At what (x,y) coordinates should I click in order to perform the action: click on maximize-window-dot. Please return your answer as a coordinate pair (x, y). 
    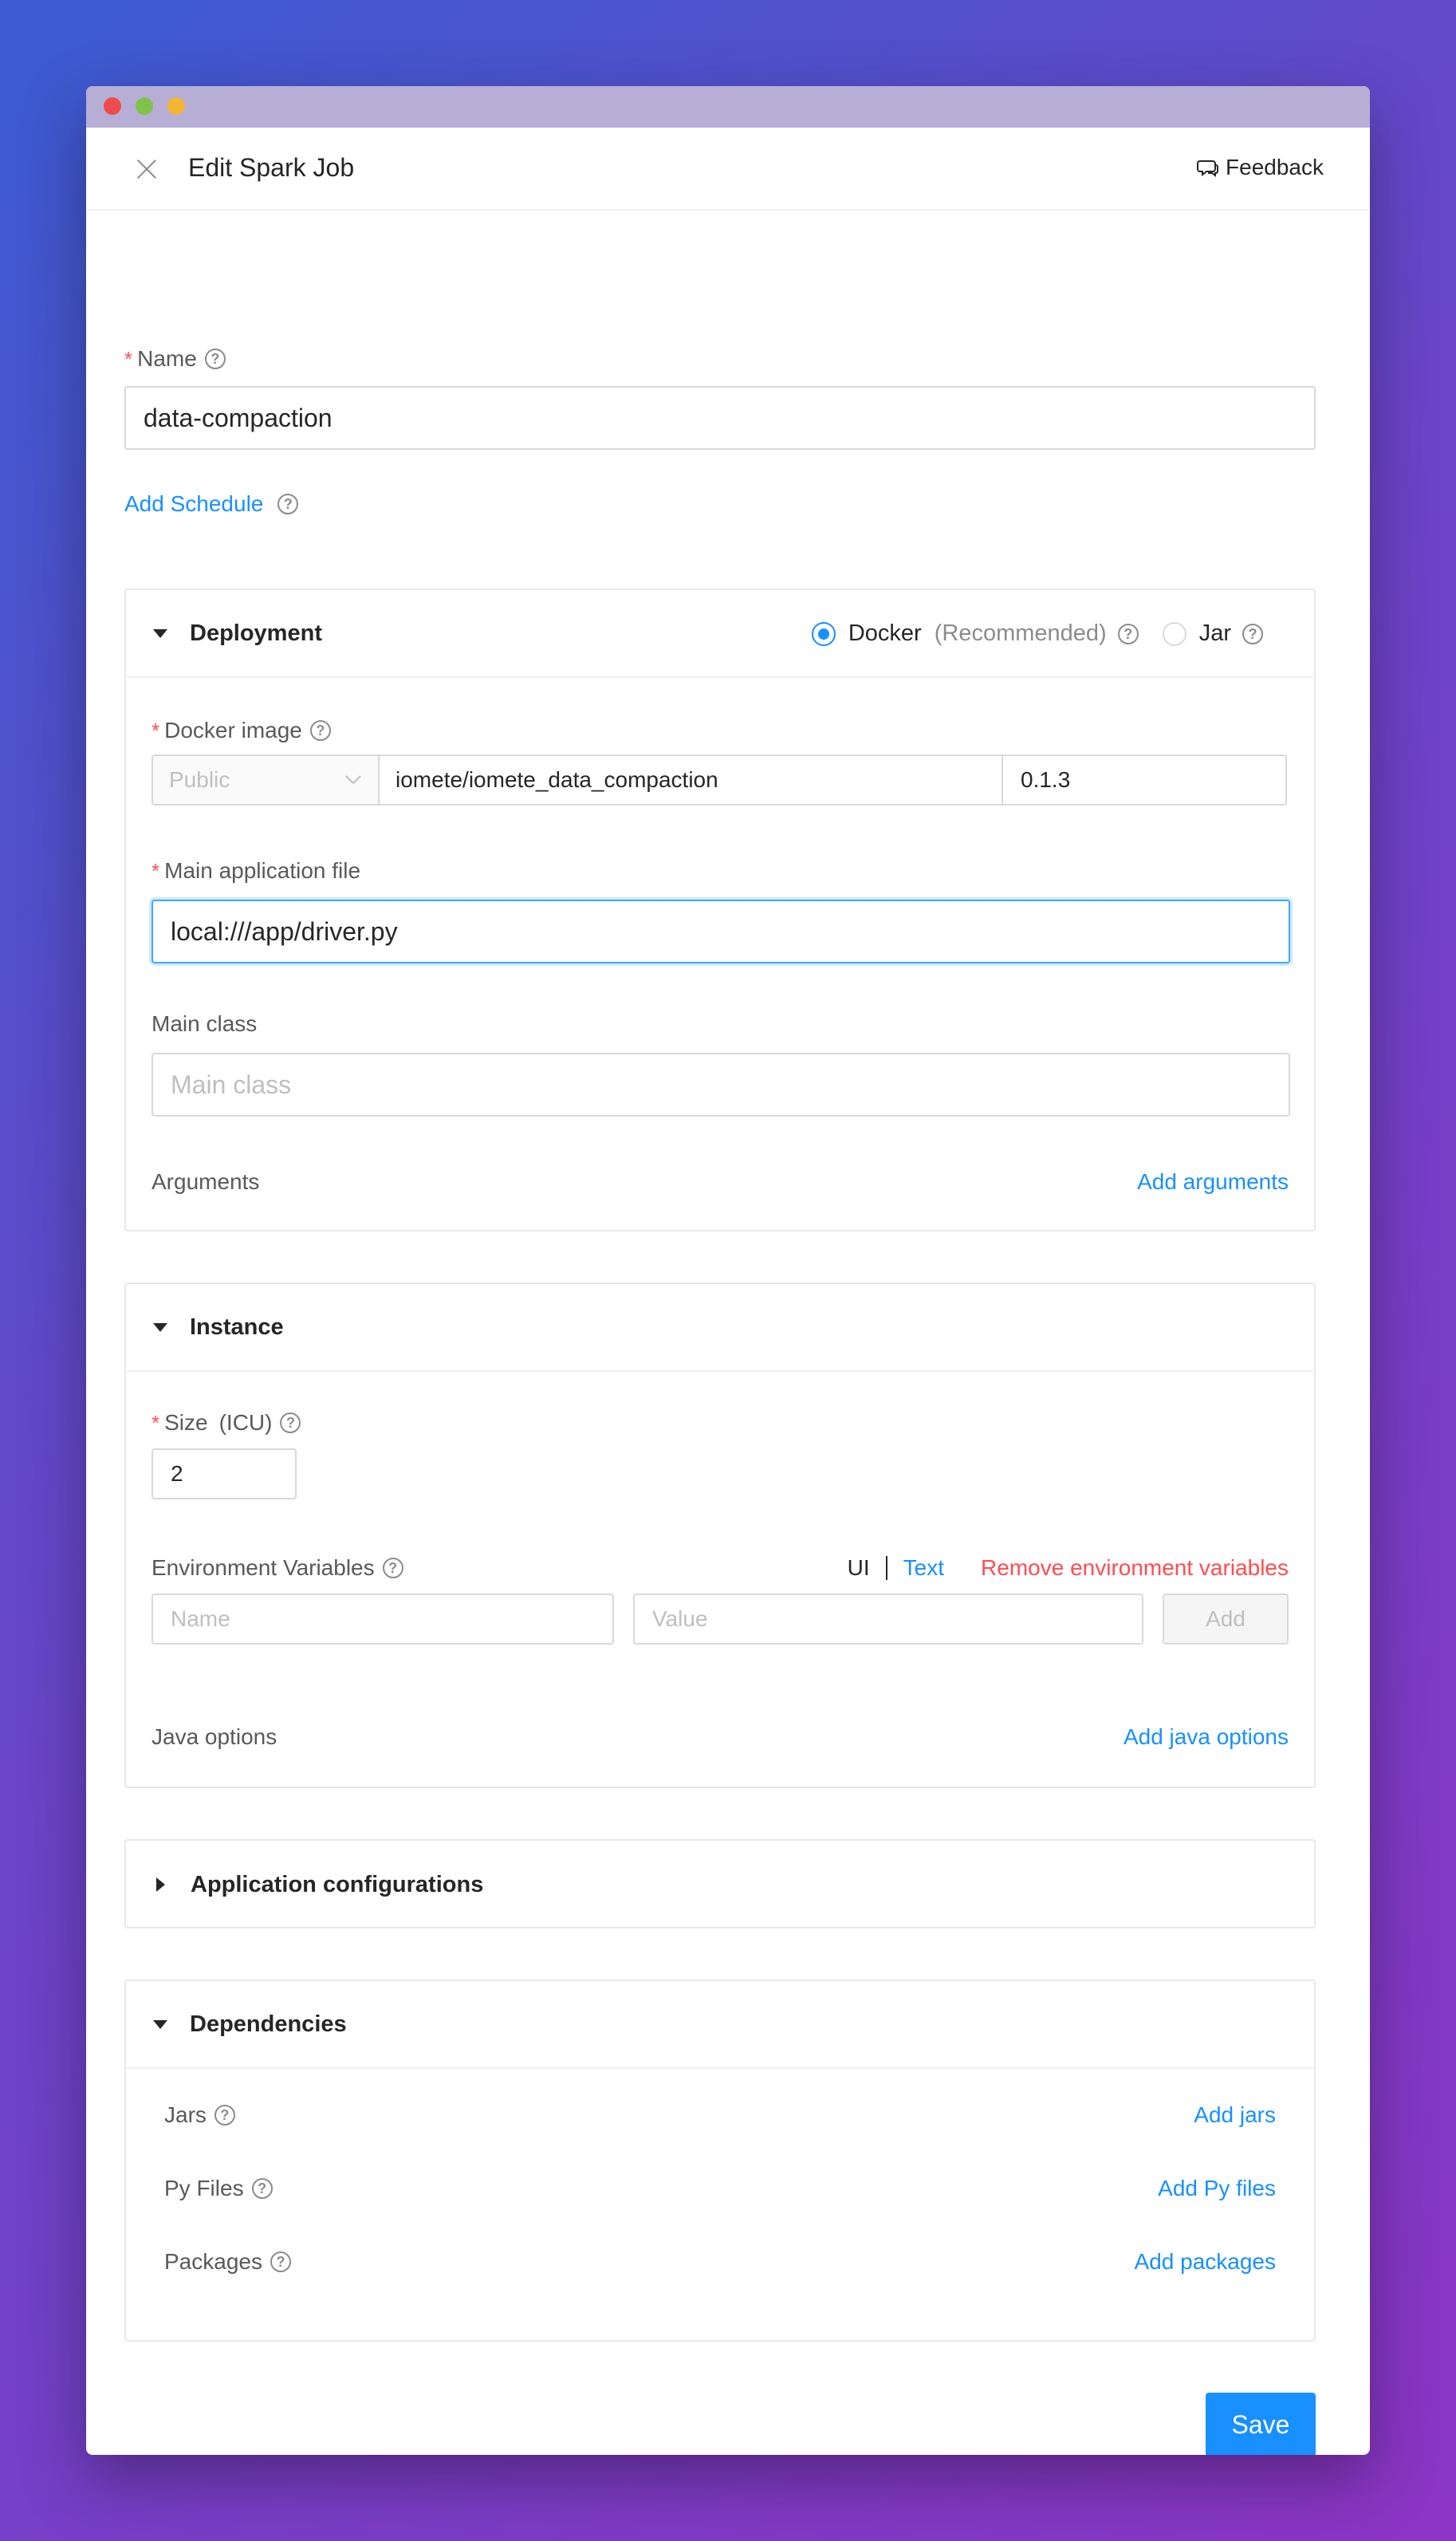
    Looking at the image, I should click on (176, 106).